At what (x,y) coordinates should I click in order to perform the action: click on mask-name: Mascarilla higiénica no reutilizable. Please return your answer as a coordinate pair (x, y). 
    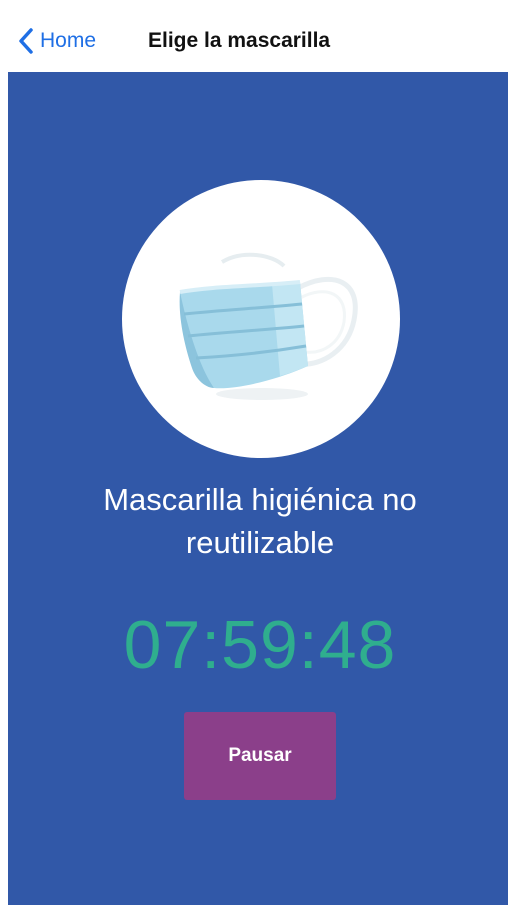
    Looking at the image, I should click on (260, 521).